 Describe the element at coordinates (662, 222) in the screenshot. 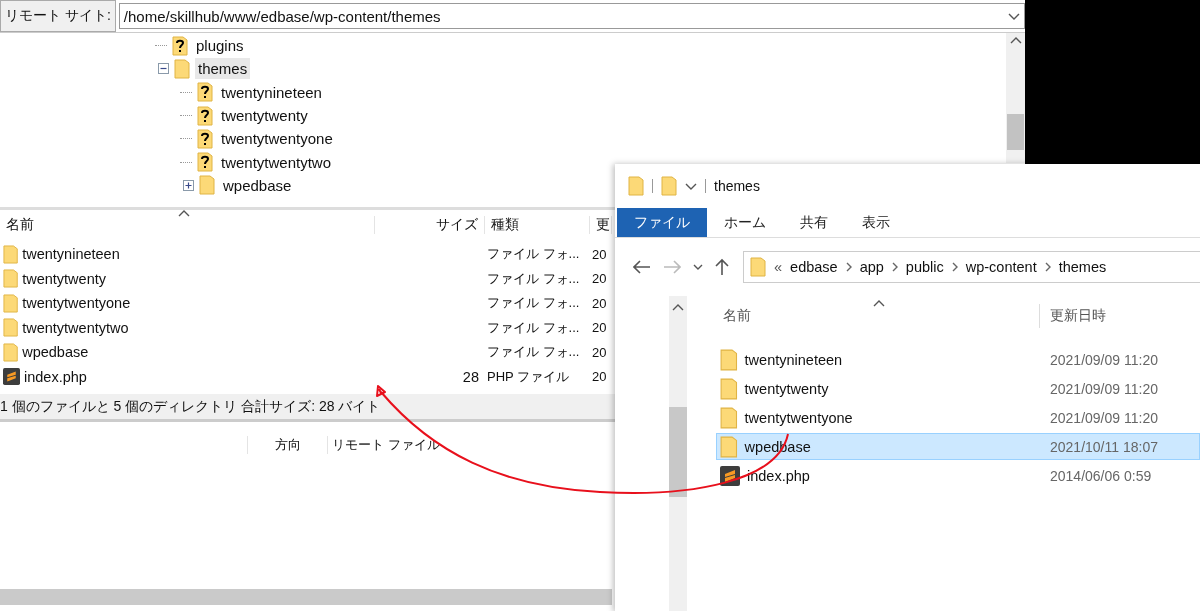

I see `file-menu-tab: ファイル` at that location.